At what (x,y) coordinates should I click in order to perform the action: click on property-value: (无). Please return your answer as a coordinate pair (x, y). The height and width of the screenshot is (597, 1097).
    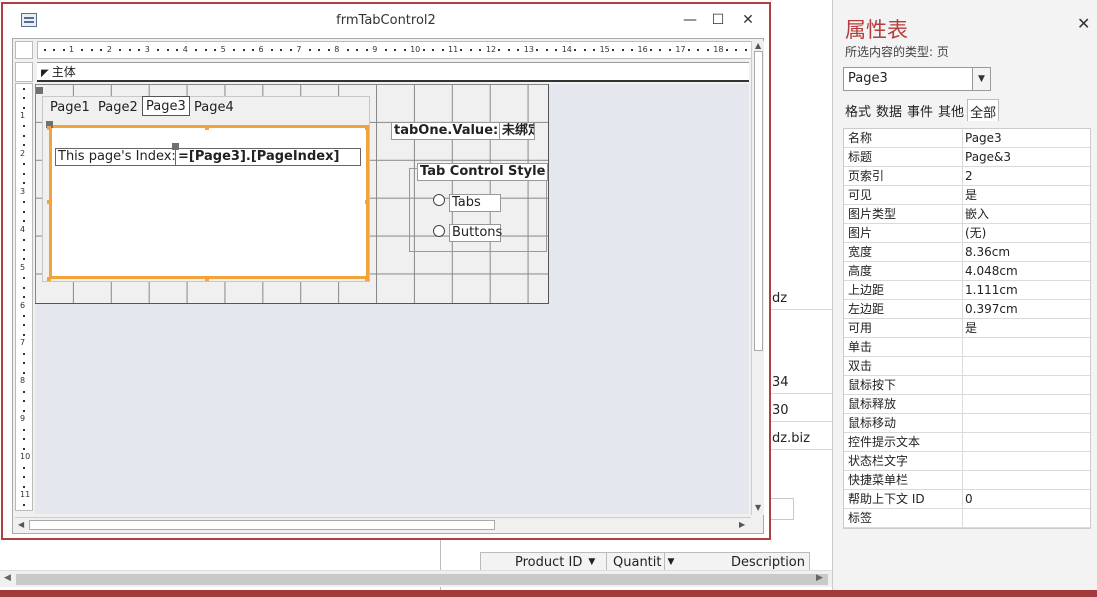
    Looking at the image, I should click on (1026, 233).